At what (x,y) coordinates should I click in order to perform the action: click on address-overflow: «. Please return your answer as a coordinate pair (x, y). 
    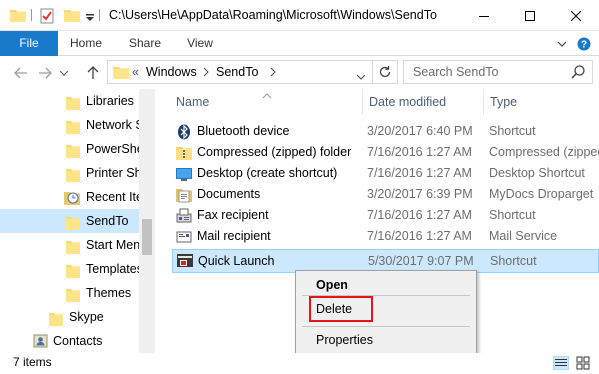
    Looking at the image, I should click on (135, 72).